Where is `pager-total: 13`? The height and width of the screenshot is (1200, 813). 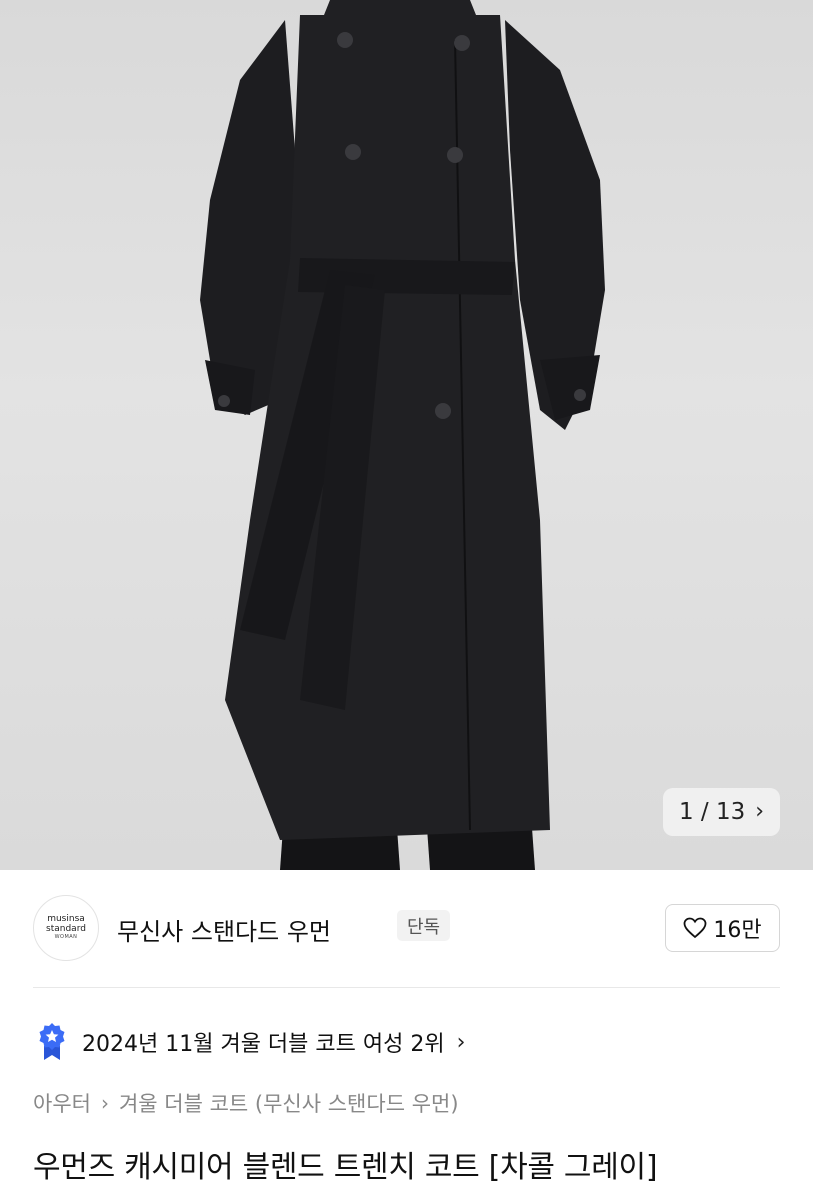 pager-total: 13 is located at coordinates (730, 812).